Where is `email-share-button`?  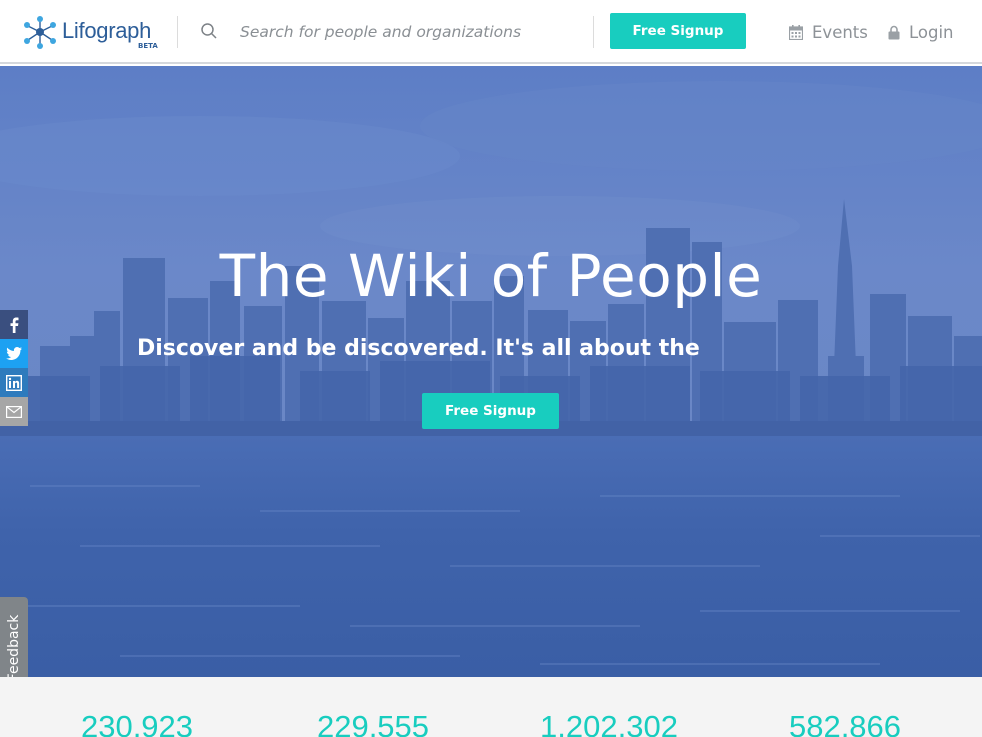 email-share-button is located at coordinates (14, 411).